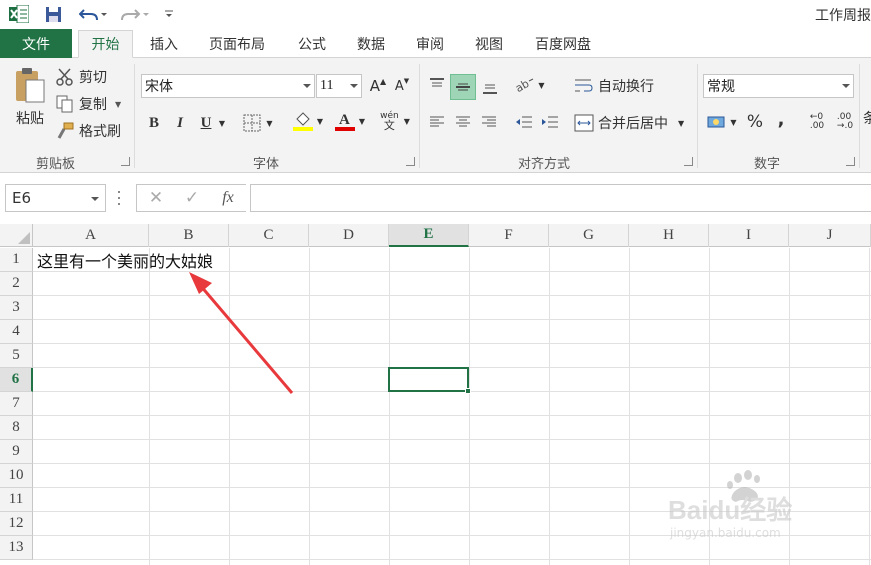 The image size is (871, 565). I want to click on underline-button: U, so click(206, 123).